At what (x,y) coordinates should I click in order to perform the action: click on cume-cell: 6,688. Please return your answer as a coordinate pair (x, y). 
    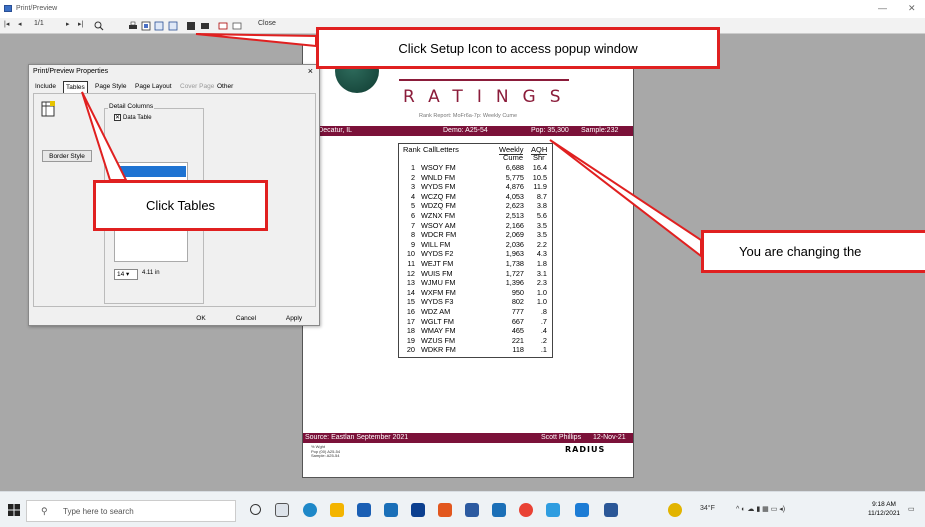
    Looking at the image, I should click on (514, 167).